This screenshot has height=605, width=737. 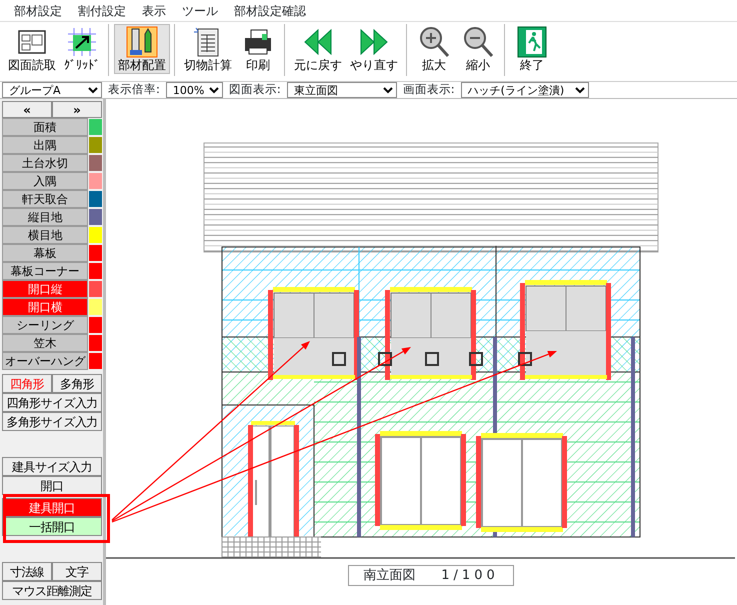 I want to click on toolbar-button: 元に戻す, so click(x=318, y=49).